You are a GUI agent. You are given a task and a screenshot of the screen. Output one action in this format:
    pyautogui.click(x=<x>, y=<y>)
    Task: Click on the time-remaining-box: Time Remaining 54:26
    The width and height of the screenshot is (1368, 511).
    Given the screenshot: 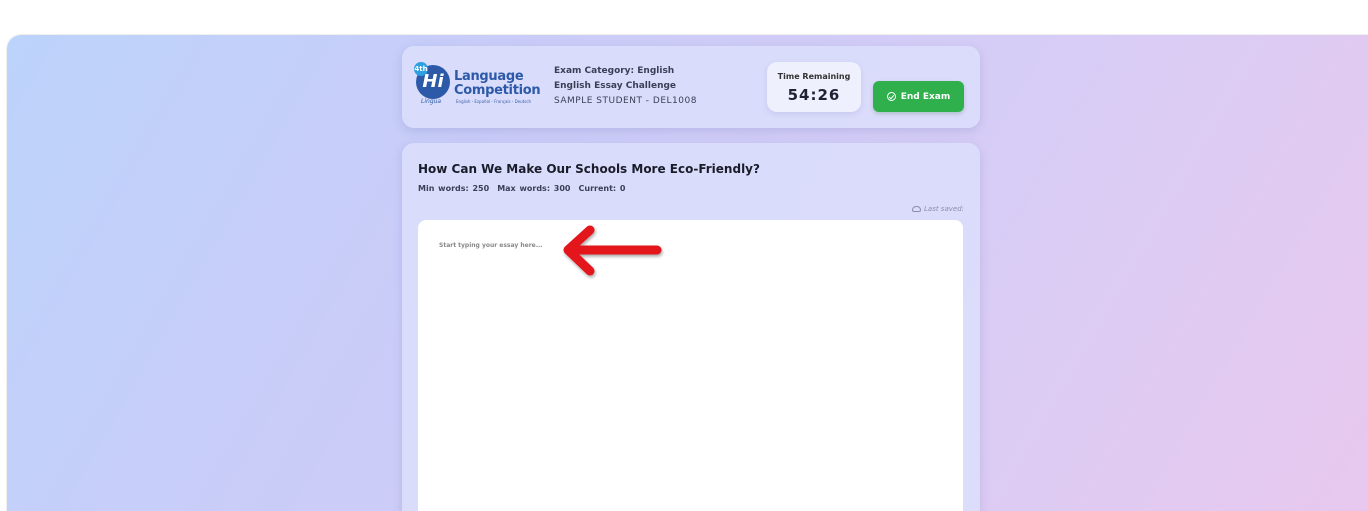 What is the action you would take?
    pyautogui.click(x=814, y=87)
    